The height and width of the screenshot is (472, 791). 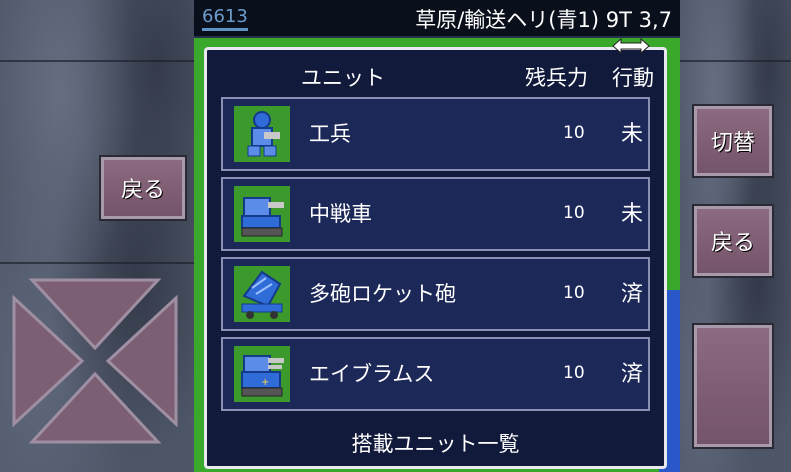 What do you see at coordinates (733, 386) in the screenshot?
I see `action-button` at bounding box center [733, 386].